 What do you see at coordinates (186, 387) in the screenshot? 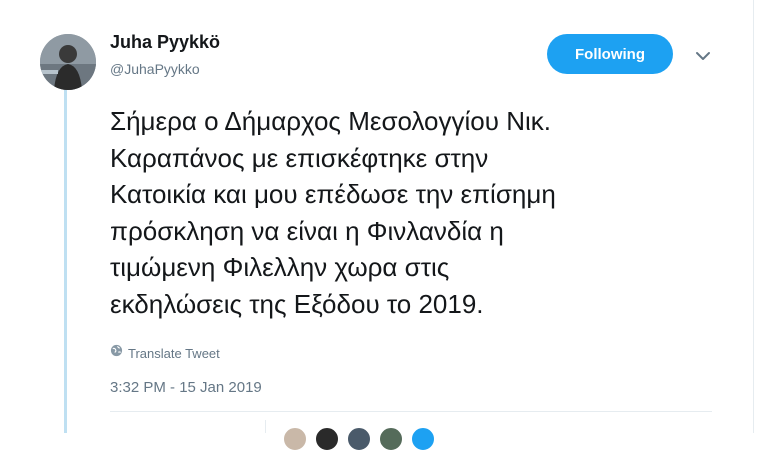
I see `tweet-timestamp: 3:32 PM - 15 Jan 2019` at bounding box center [186, 387].